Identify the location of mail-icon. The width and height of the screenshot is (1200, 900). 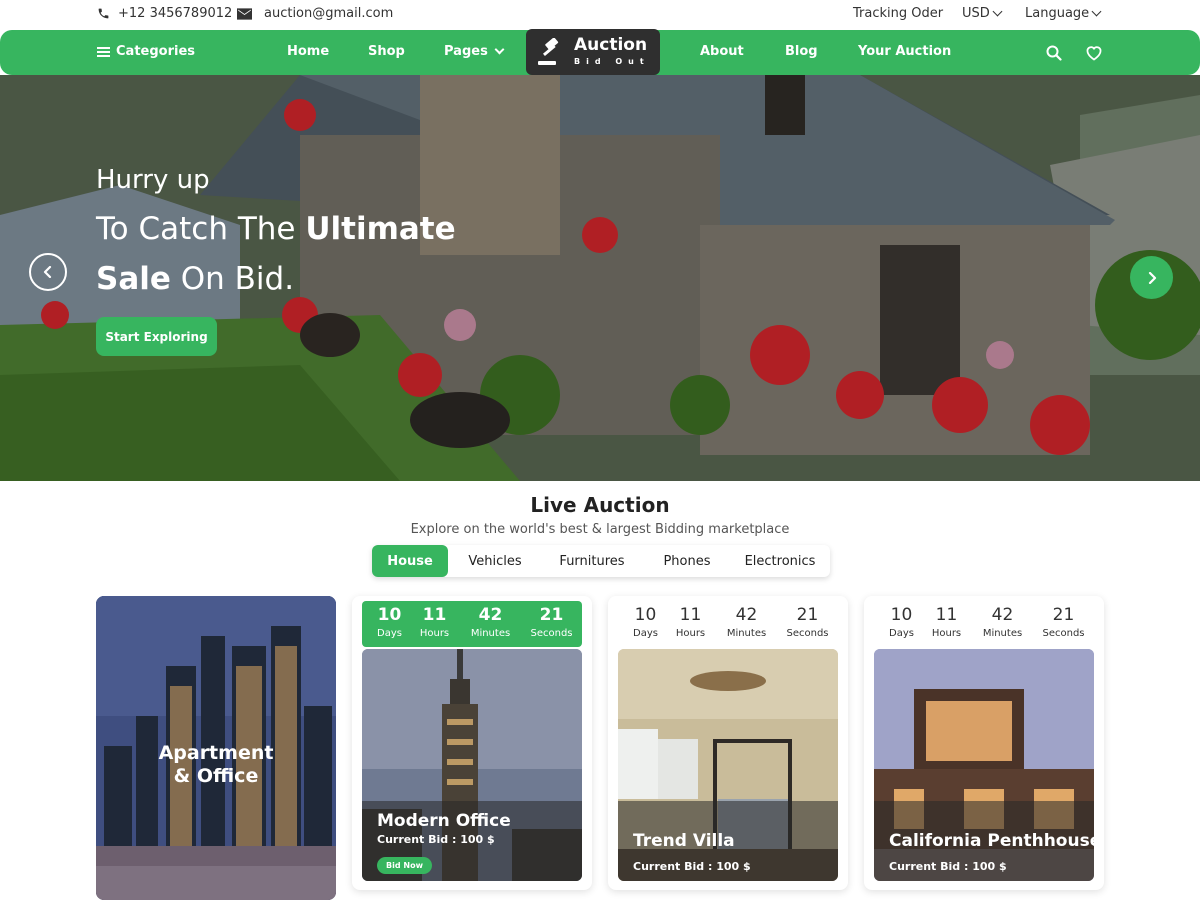
(244, 13).